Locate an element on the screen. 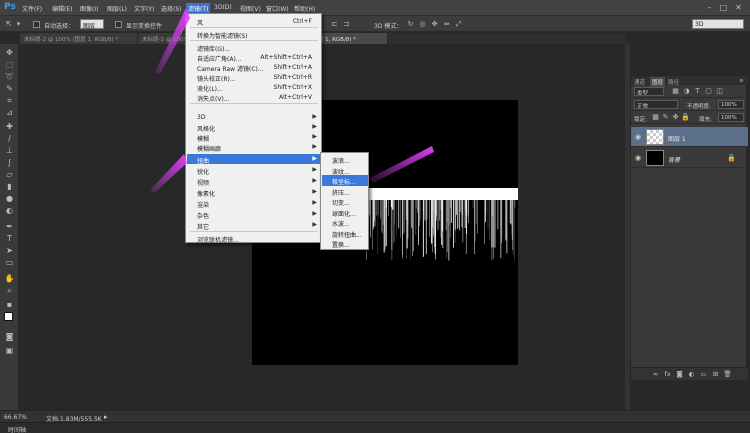  filter-adjustment-icon: ◑ is located at coordinates (686, 91).